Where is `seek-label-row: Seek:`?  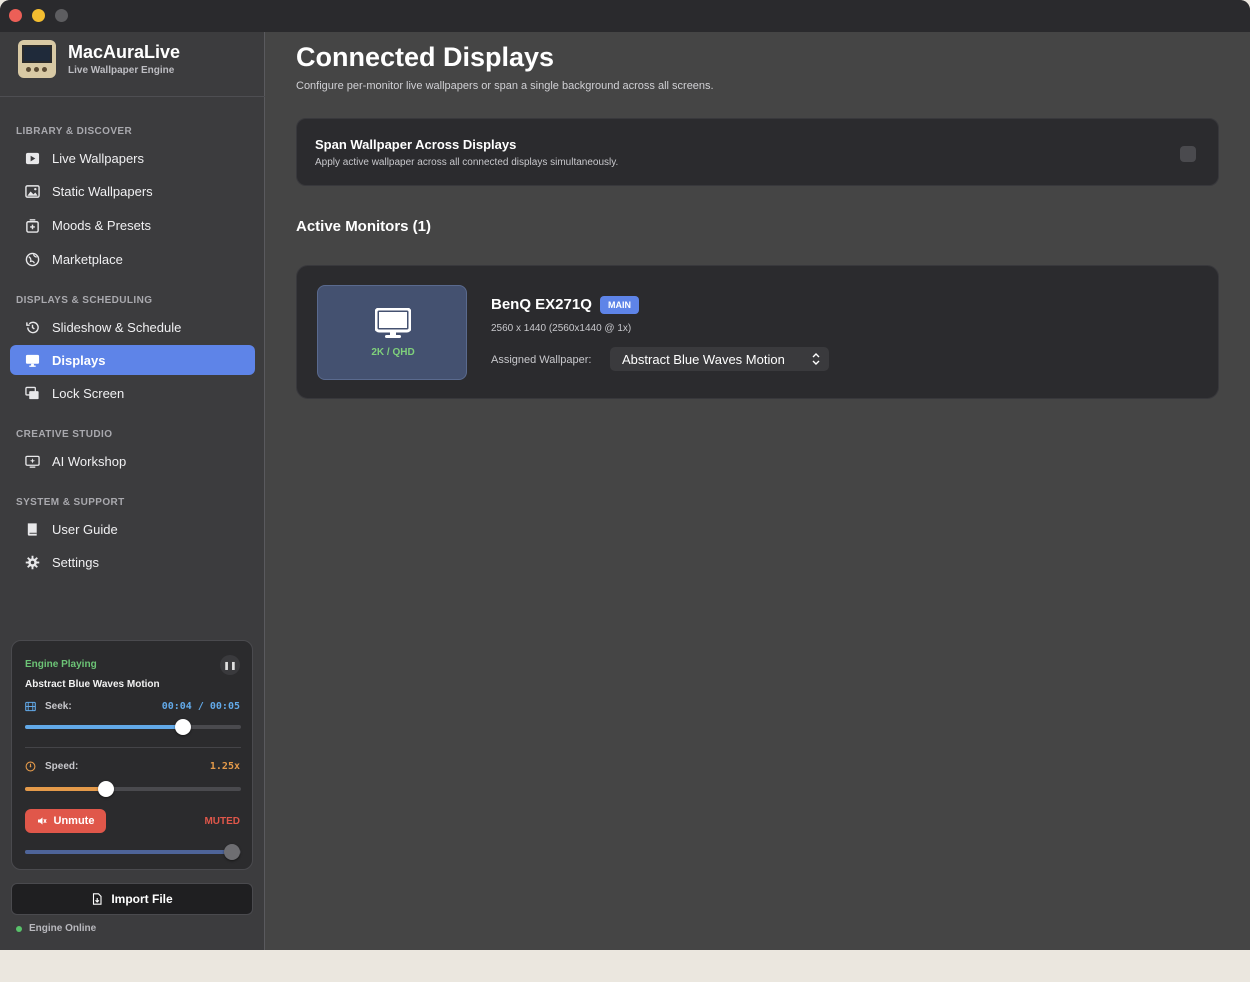
seek-label-row: Seek: is located at coordinates (48, 706).